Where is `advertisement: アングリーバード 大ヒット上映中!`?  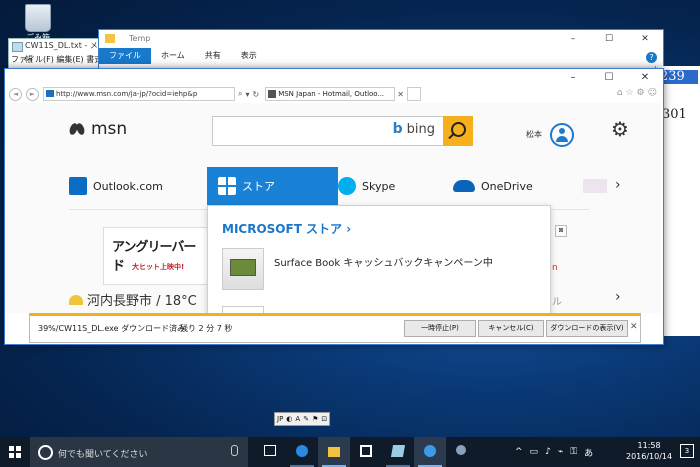
advertisement: アングリーバード 大ヒット上映中! is located at coordinates (155, 256).